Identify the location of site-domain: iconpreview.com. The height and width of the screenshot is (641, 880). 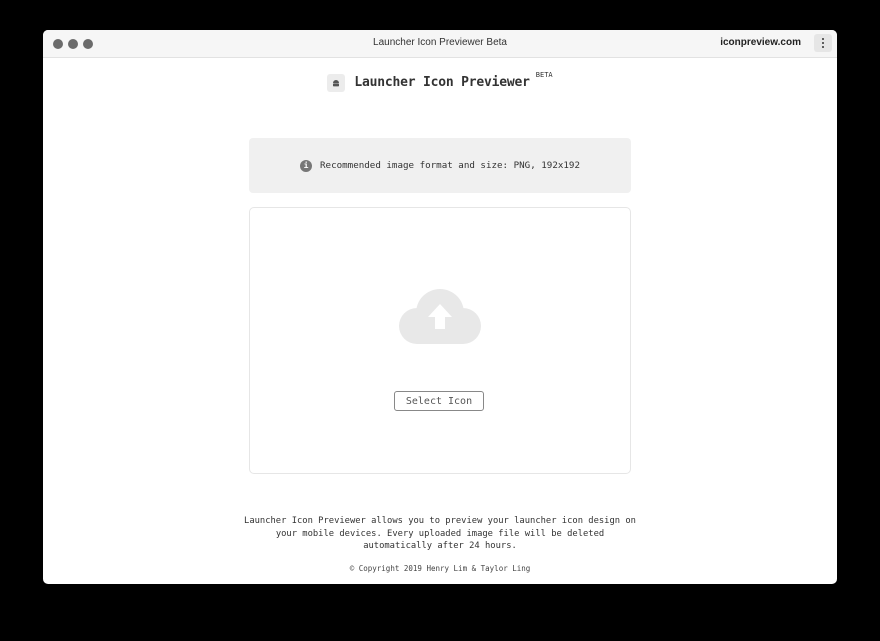
(760, 42).